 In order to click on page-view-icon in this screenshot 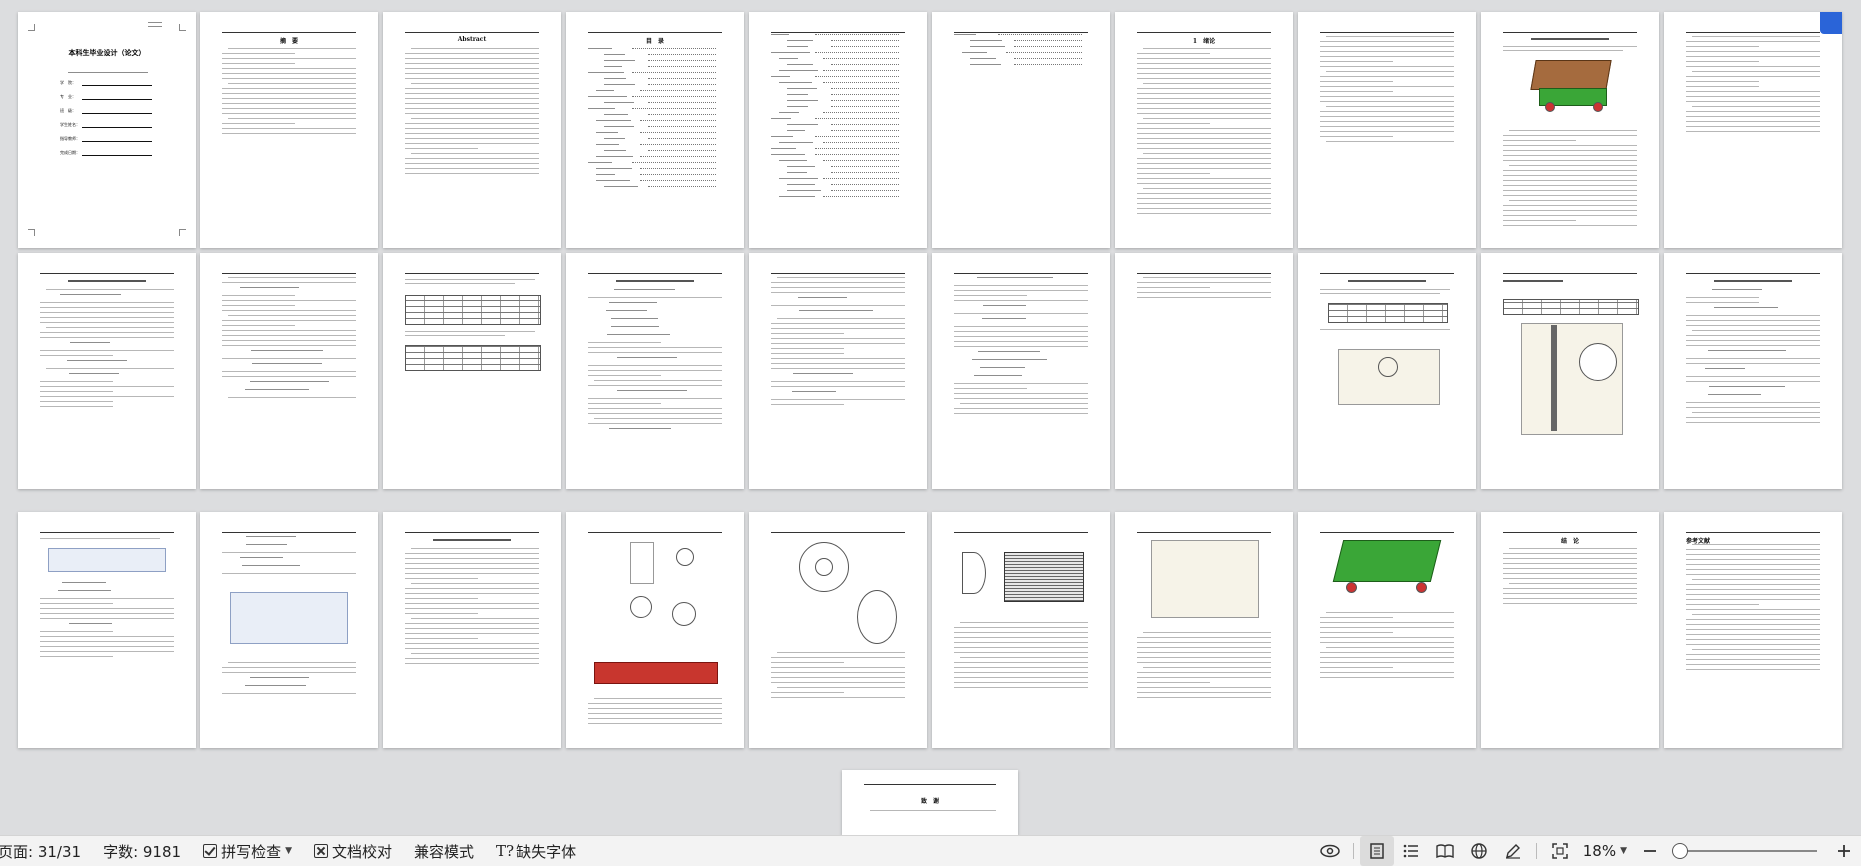, I will do `click(1376, 851)`.